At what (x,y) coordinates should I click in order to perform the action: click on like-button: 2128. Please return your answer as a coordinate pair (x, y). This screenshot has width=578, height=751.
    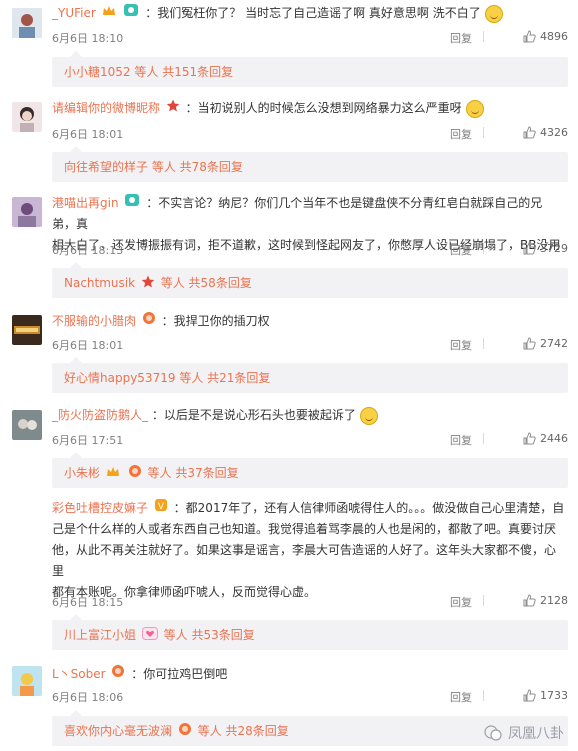
    Looking at the image, I should click on (545, 600).